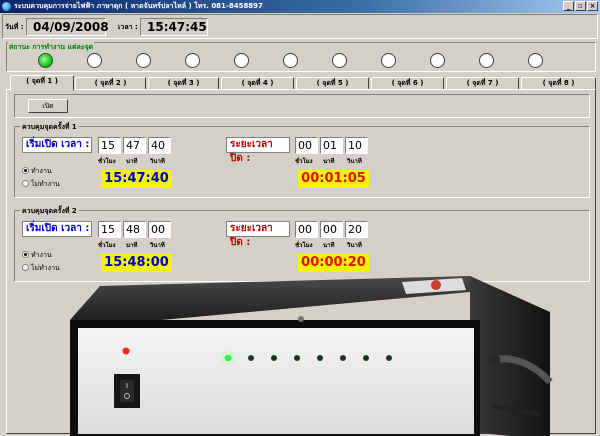 This screenshot has height=436, width=600. Describe the element at coordinates (6, 6) in the screenshot. I see `app-icon` at that location.